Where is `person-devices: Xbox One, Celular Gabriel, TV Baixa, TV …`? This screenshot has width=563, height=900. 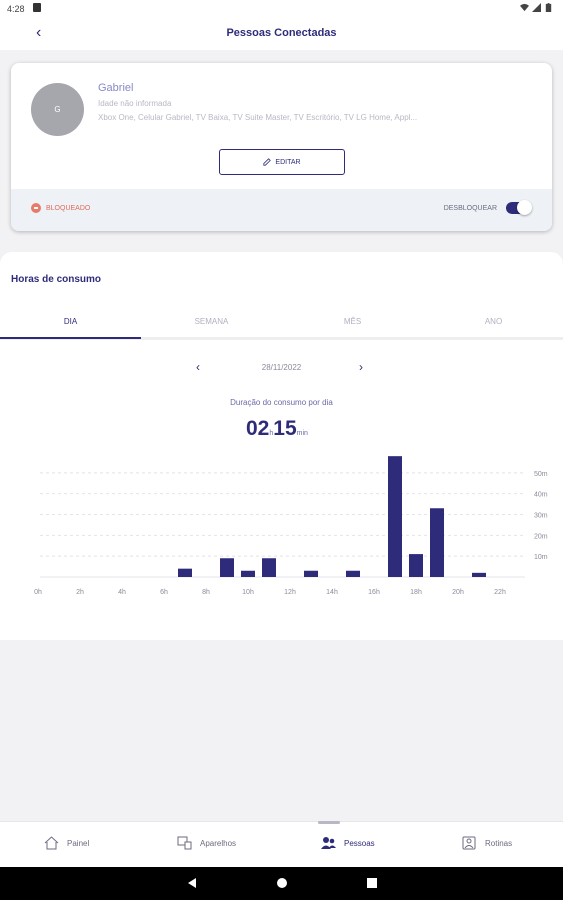 person-devices: Xbox One, Celular Gabriel, TV Baixa, TV … is located at coordinates (258, 117).